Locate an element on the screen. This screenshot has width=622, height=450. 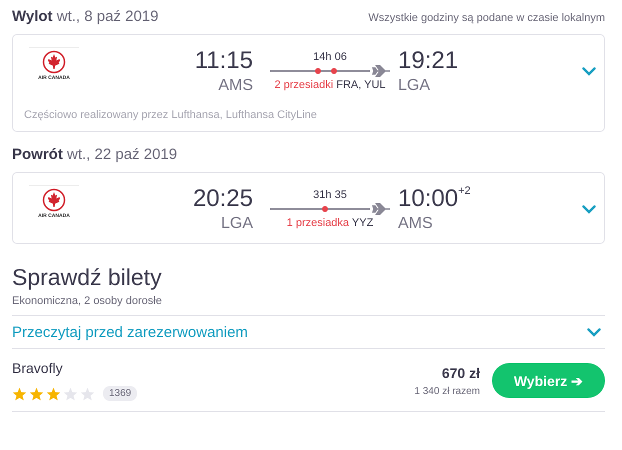
departure-time: 11:15 is located at coordinates (223, 61).